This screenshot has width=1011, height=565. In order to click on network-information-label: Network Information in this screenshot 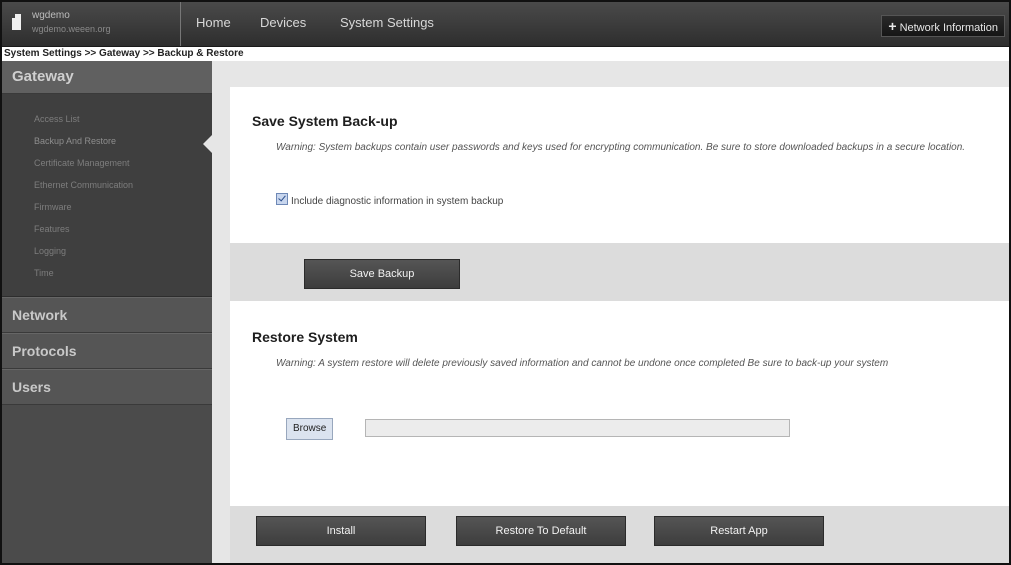, I will do `click(948, 28)`.